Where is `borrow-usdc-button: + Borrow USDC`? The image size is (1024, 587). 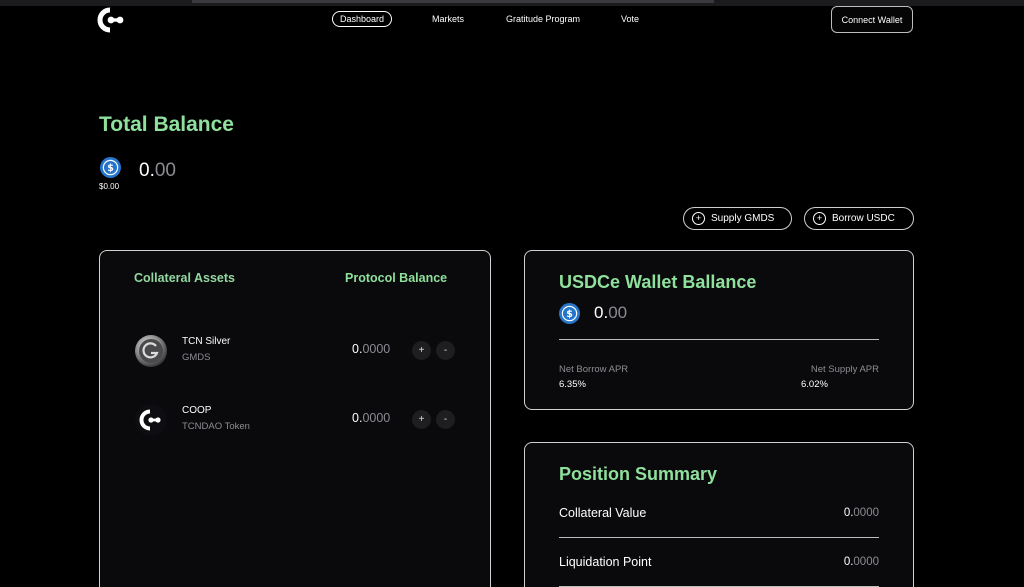 borrow-usdc-button: + Borrow USDC is located at coordinates (859, 218).